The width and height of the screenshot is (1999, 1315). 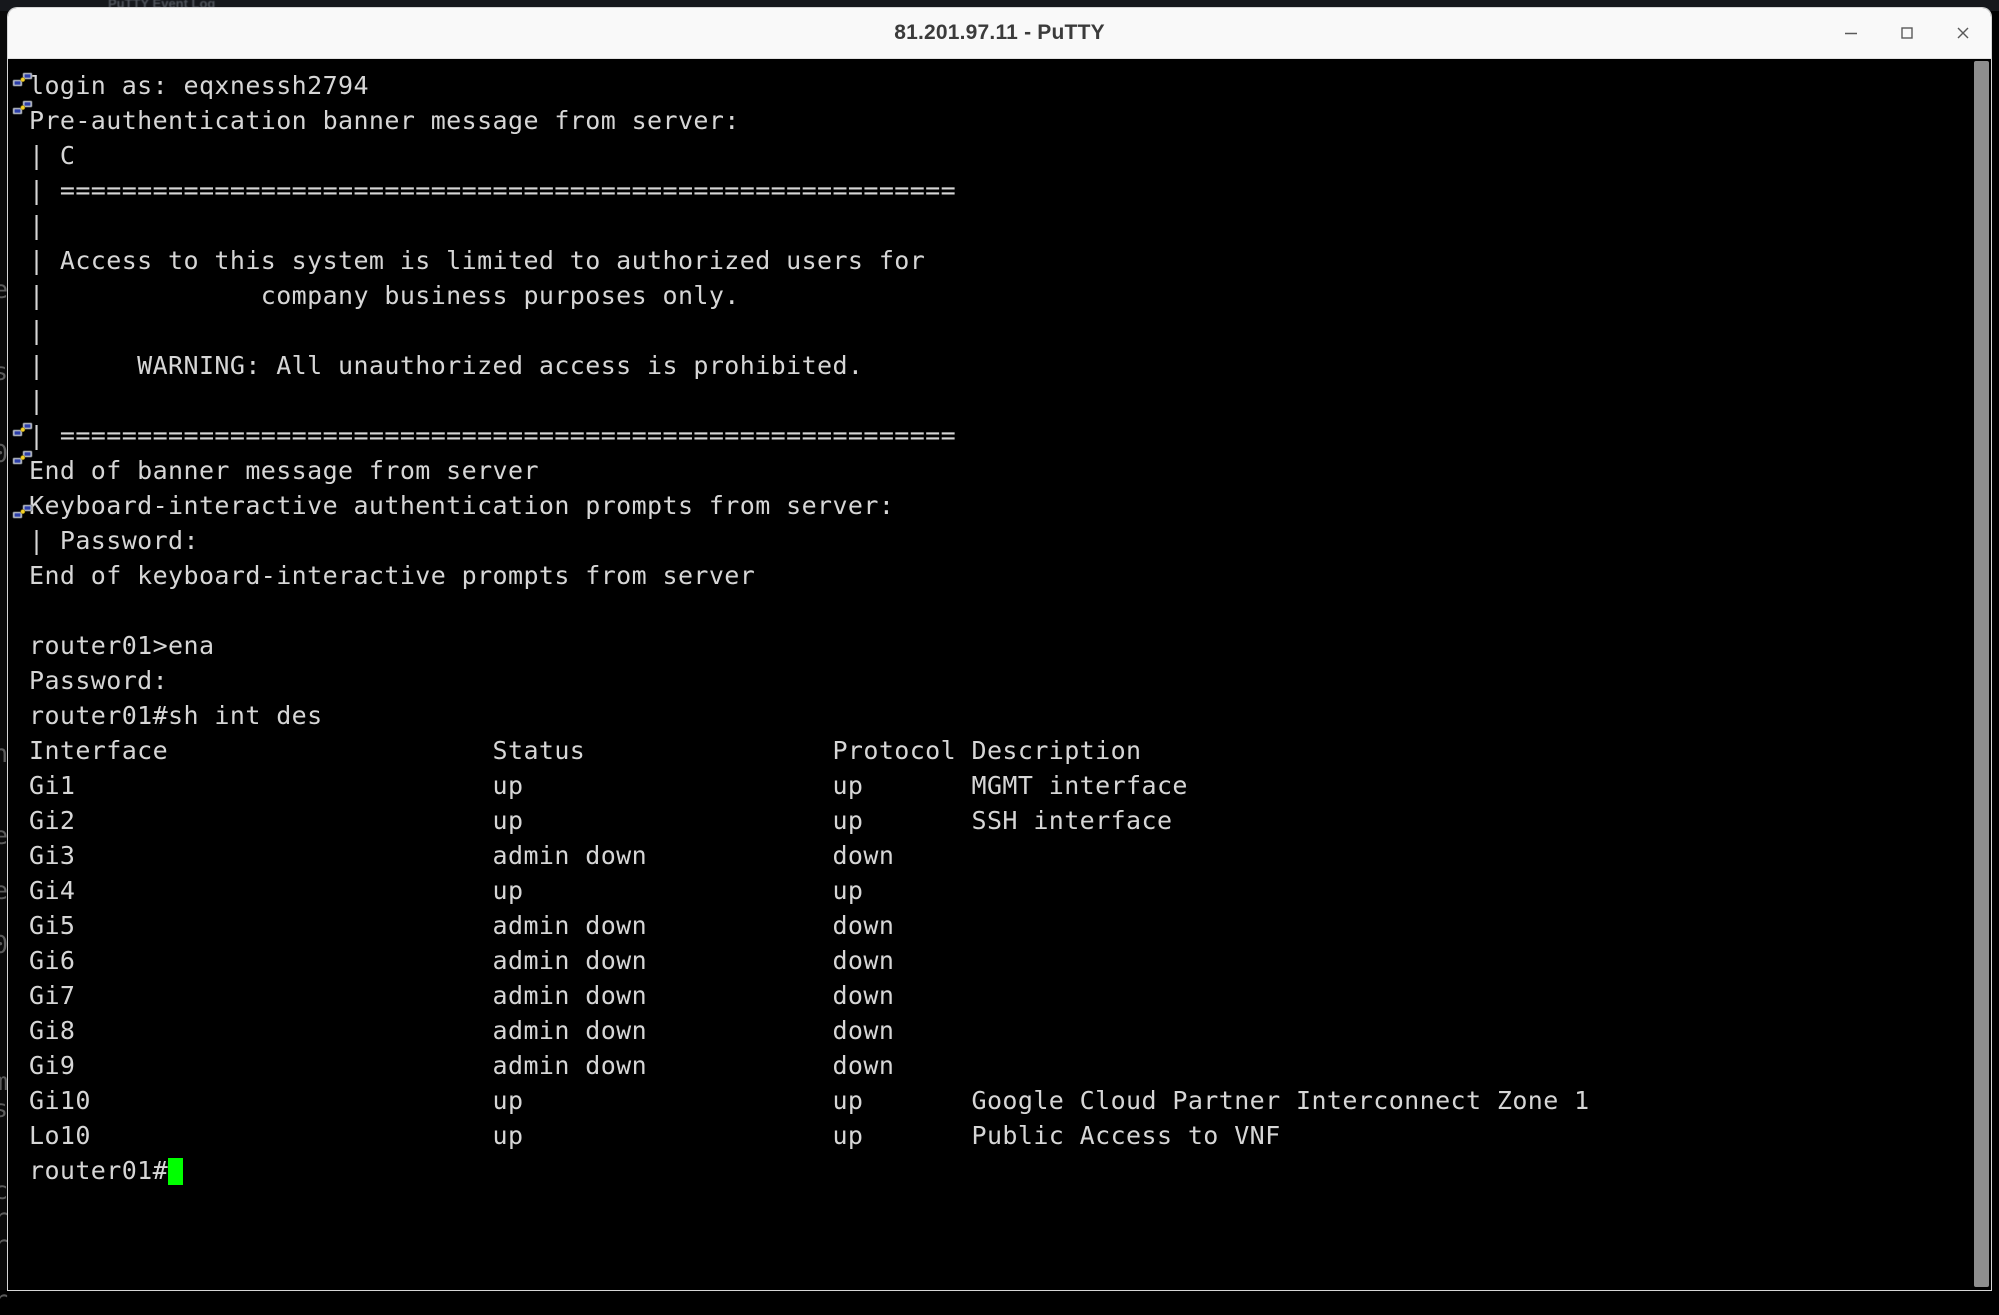 I want to click on window-title: 81.201.97.11 - PuTTY, so click(x=999, y=33).